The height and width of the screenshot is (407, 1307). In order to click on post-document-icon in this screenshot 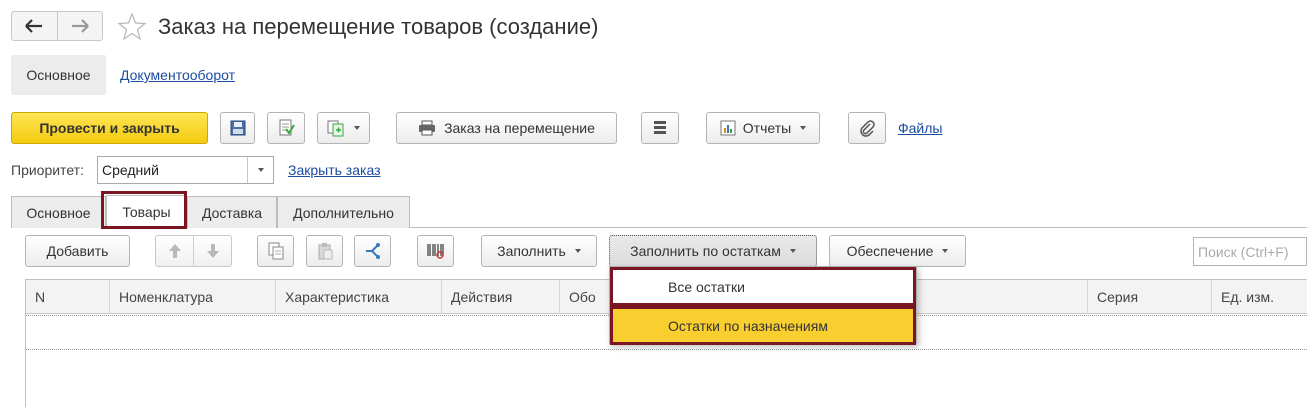, I will do `click(287, 127)`.